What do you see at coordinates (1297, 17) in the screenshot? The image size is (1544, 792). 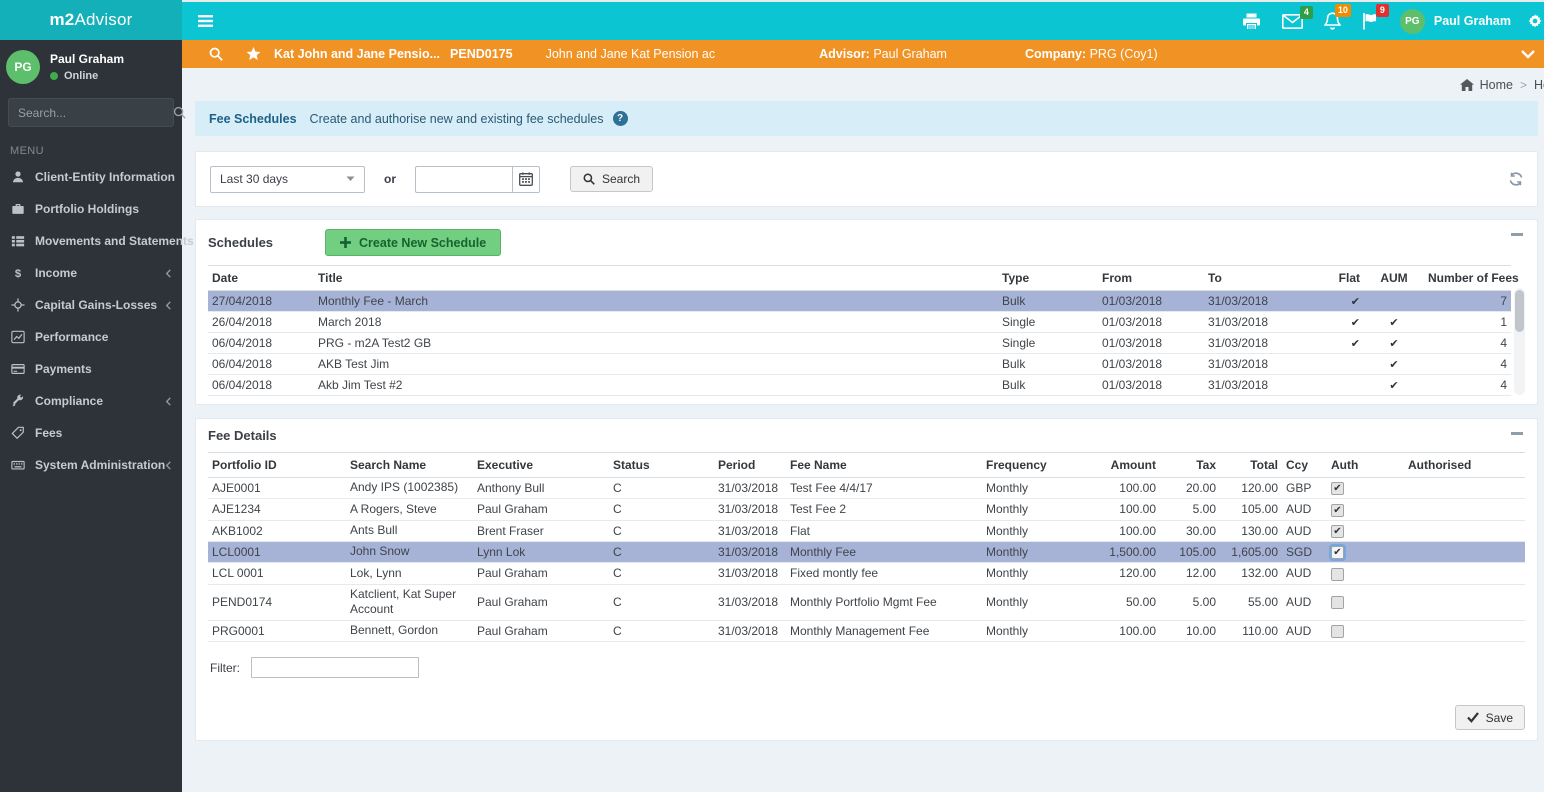 I see `mail-icon: 4` at bounding box center [1297, 17].